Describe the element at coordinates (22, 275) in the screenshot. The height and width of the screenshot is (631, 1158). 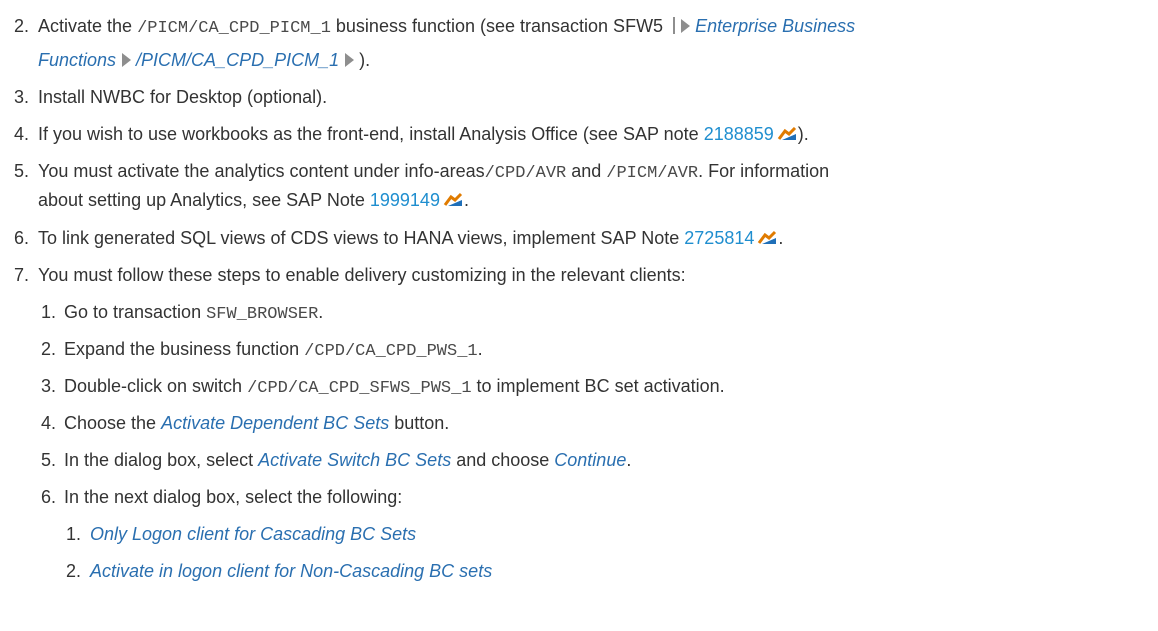
I see `list-number: 7.` at that location.